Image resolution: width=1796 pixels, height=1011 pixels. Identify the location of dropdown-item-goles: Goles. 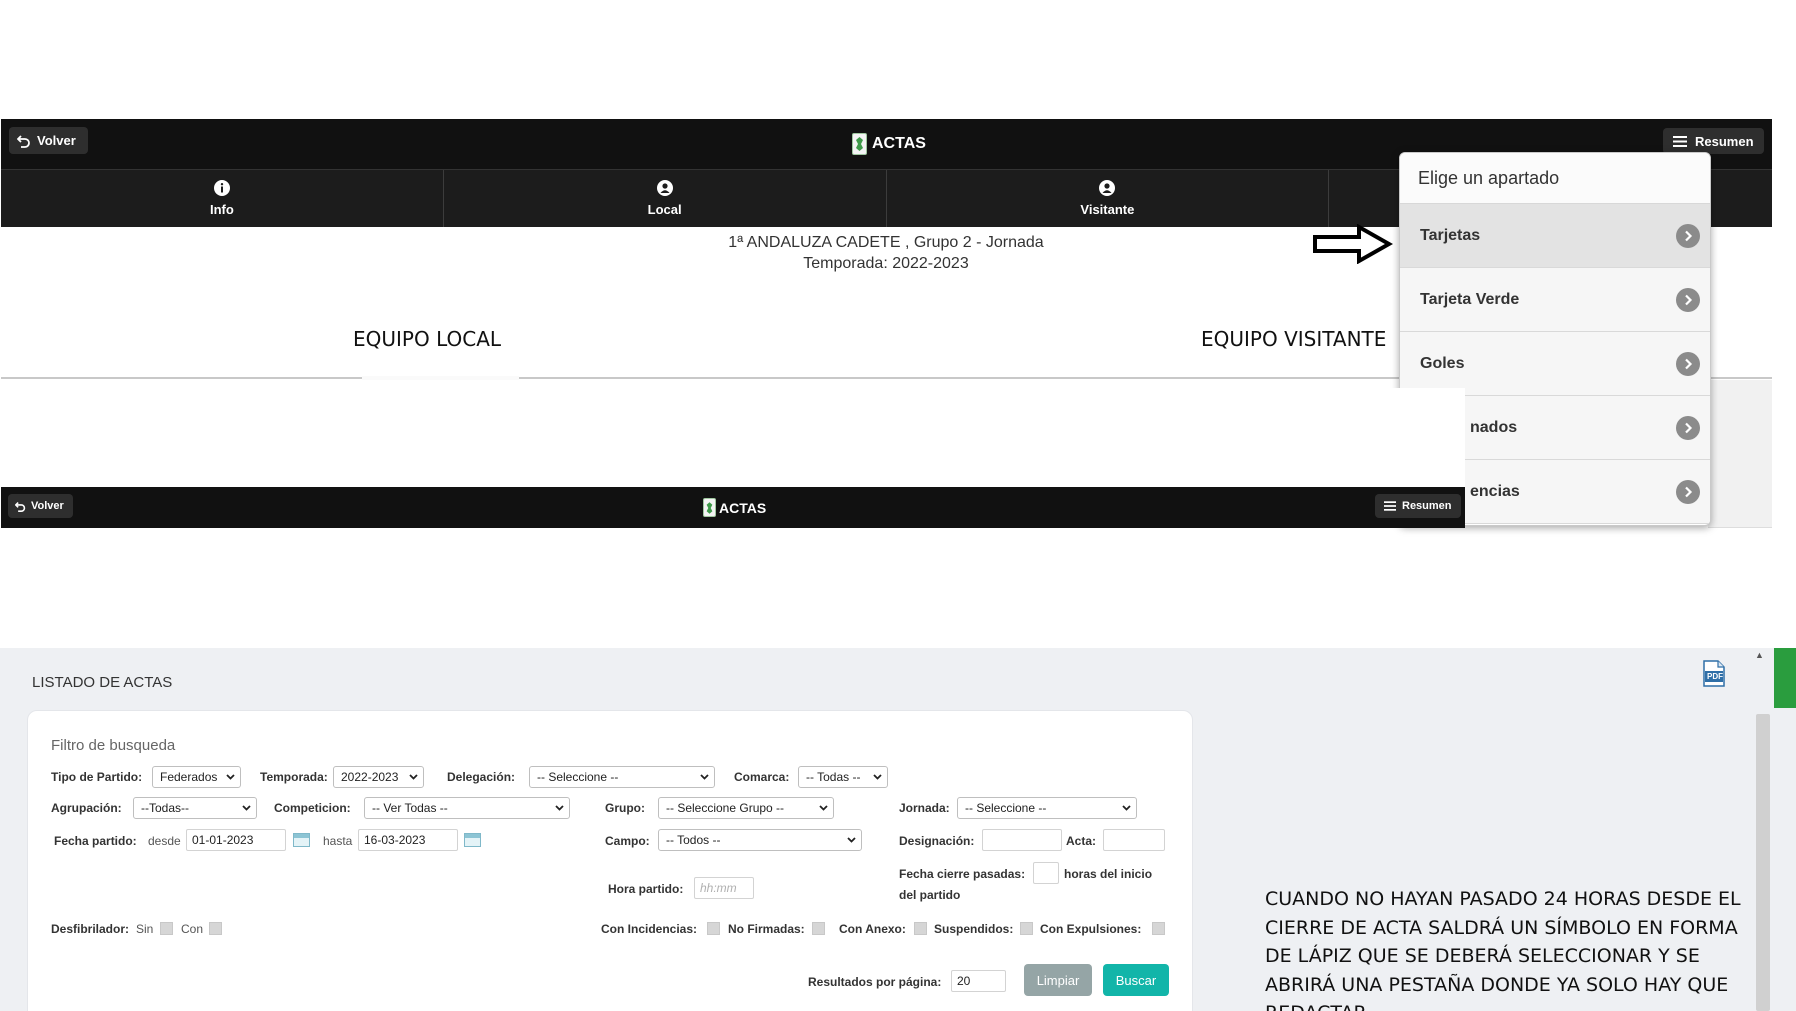
(1555, 364).